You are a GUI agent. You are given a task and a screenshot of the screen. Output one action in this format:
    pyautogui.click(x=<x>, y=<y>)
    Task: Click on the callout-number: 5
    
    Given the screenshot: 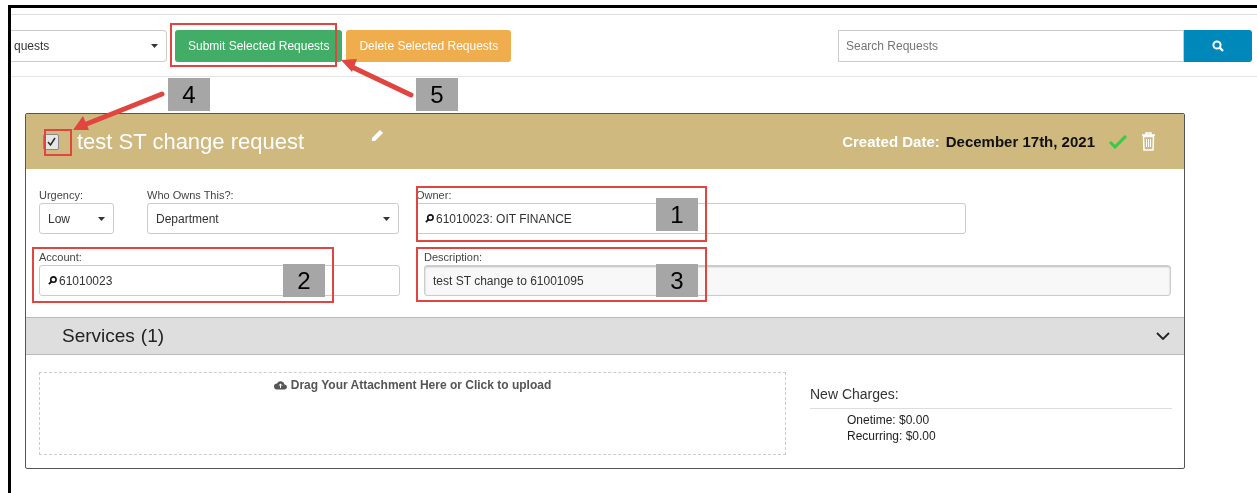 What is the action you would take?
    pyautogui.click(x=437, y=94)
    